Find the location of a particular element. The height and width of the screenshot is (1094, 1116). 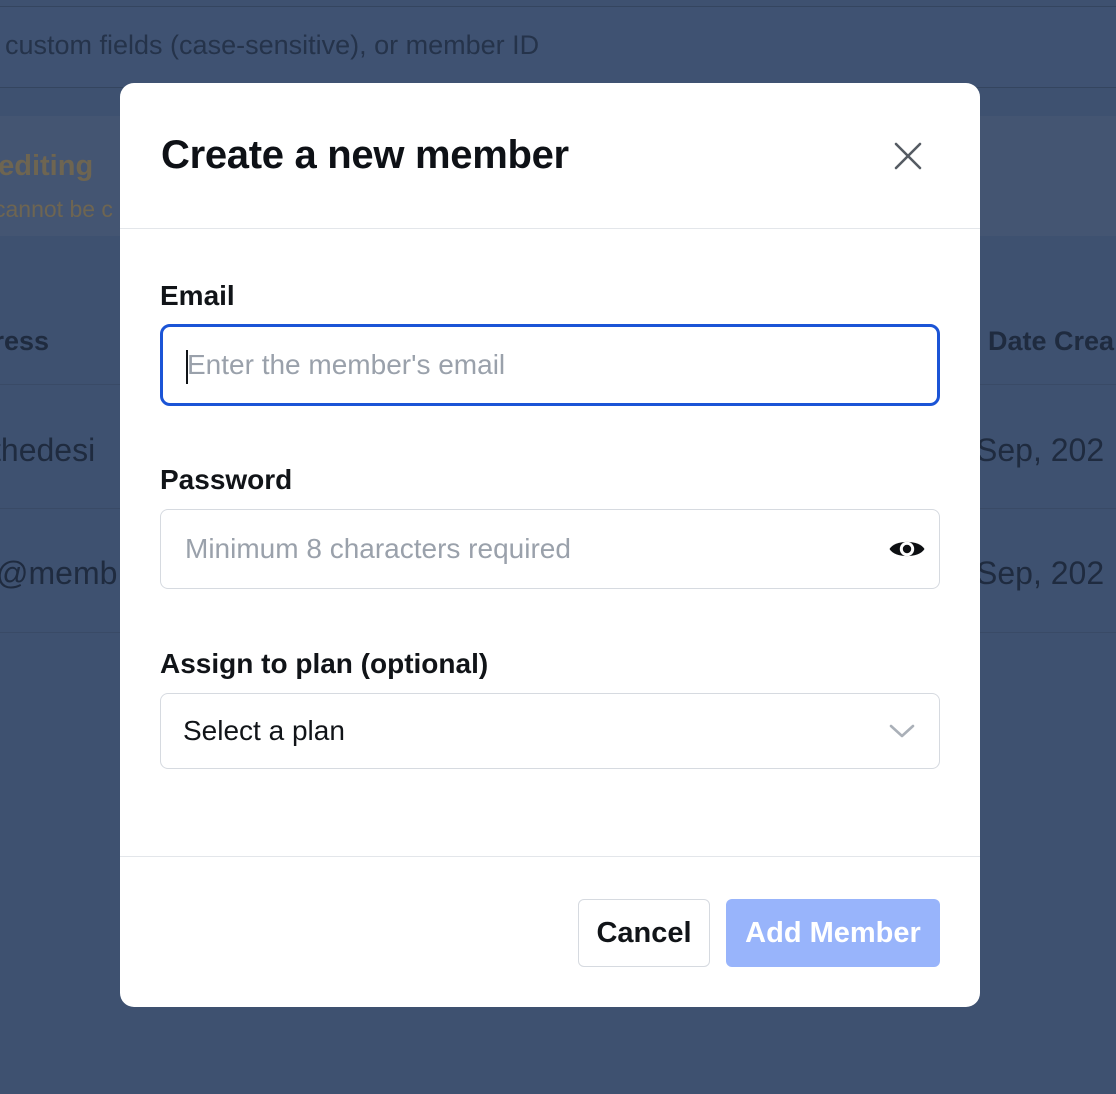

modal-title: Create a new member is located at coordinates (365, 155).